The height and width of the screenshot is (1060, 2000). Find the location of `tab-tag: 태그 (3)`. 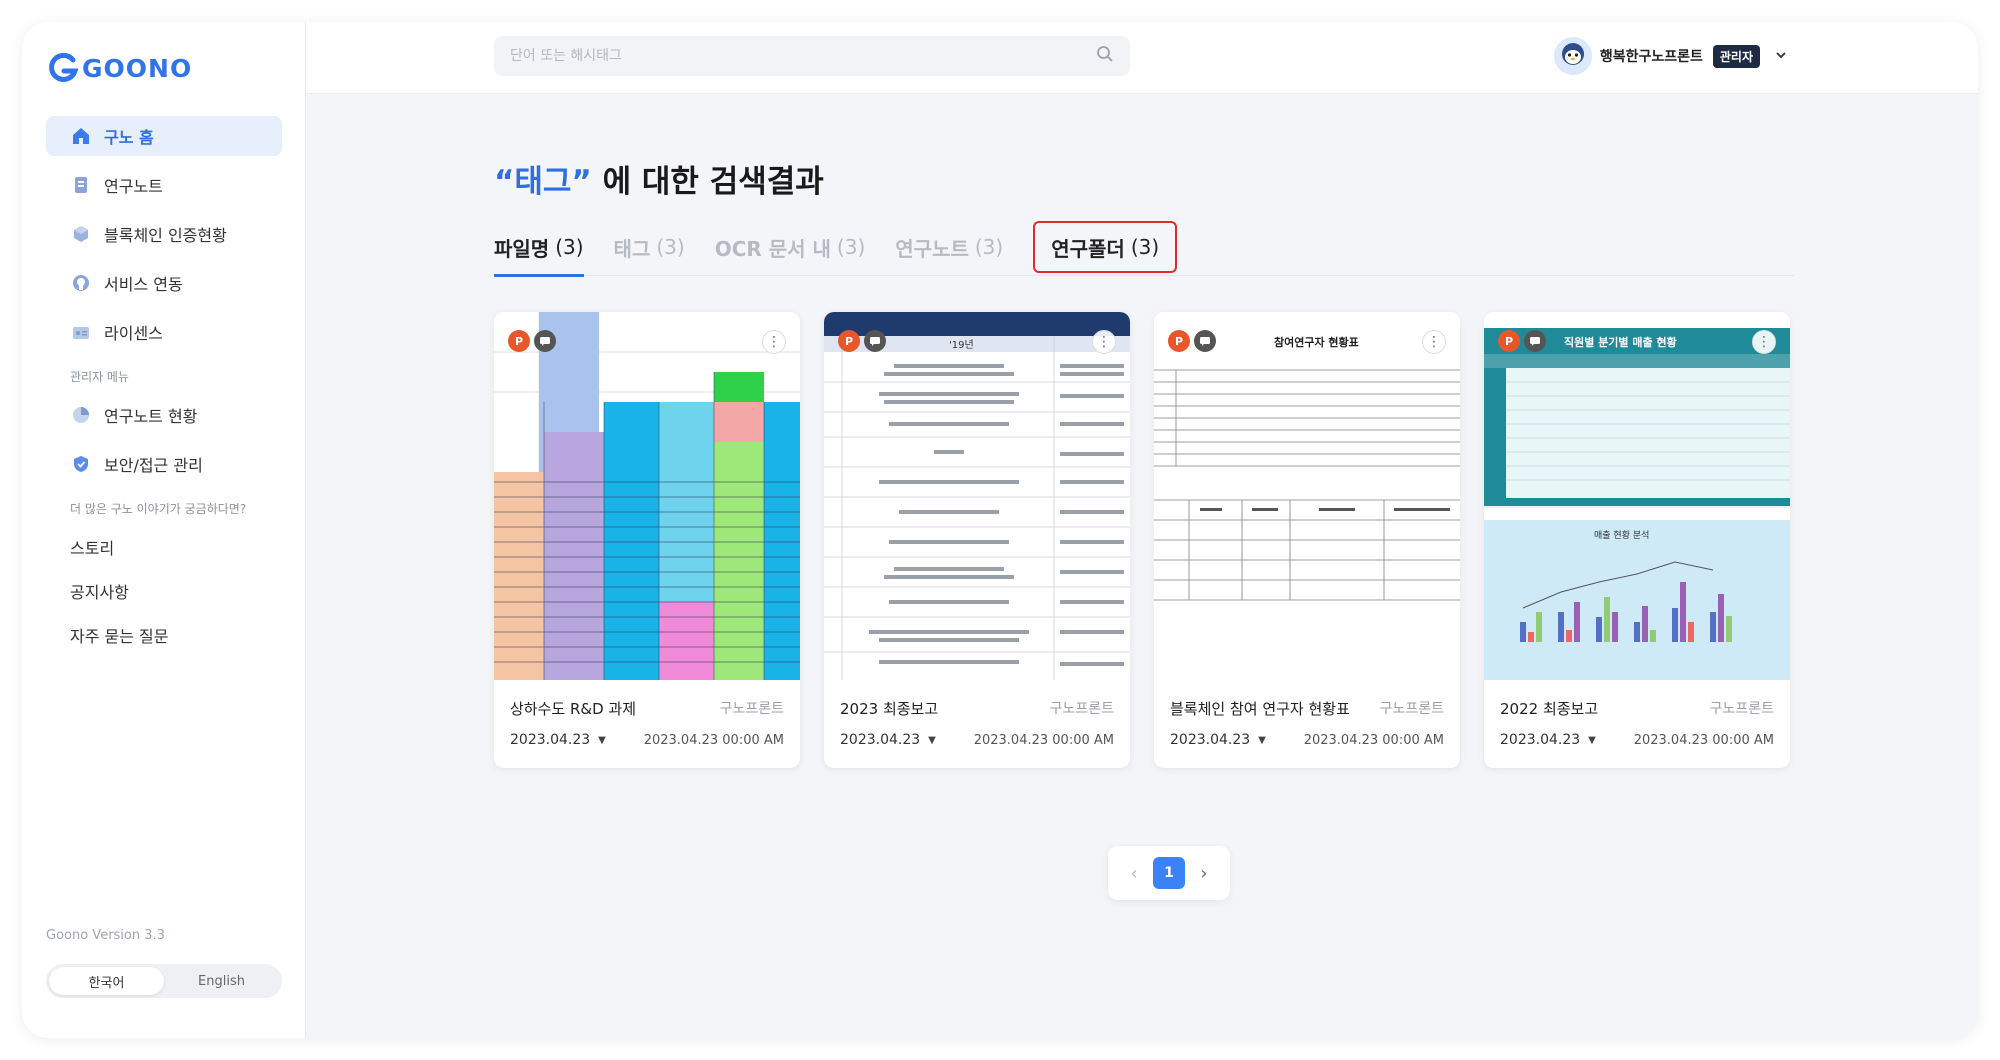

tab-tag: 태그 (3) is located at coordinates (649, 247).